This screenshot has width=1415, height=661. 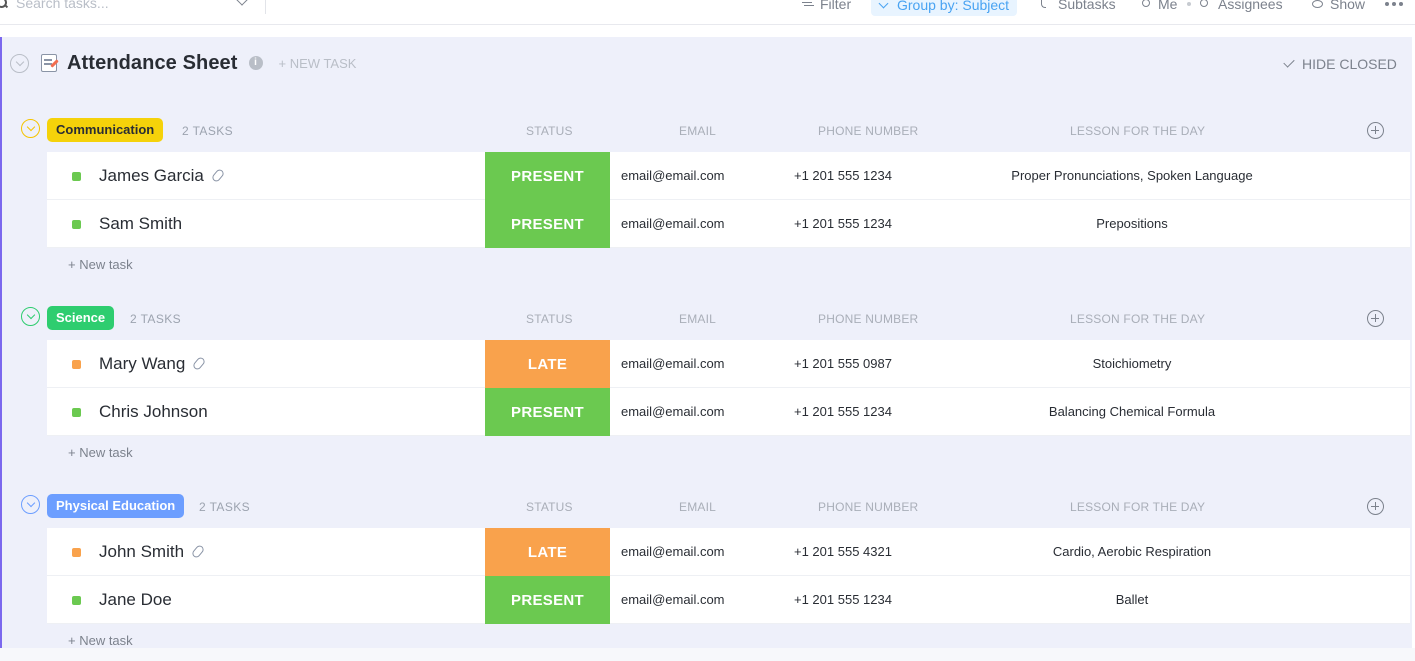 What do you see at coordinates (843, 551) in the screenshot?
I see `phone-cell: +1 201 555 4321` at bounding box center [843, 551].